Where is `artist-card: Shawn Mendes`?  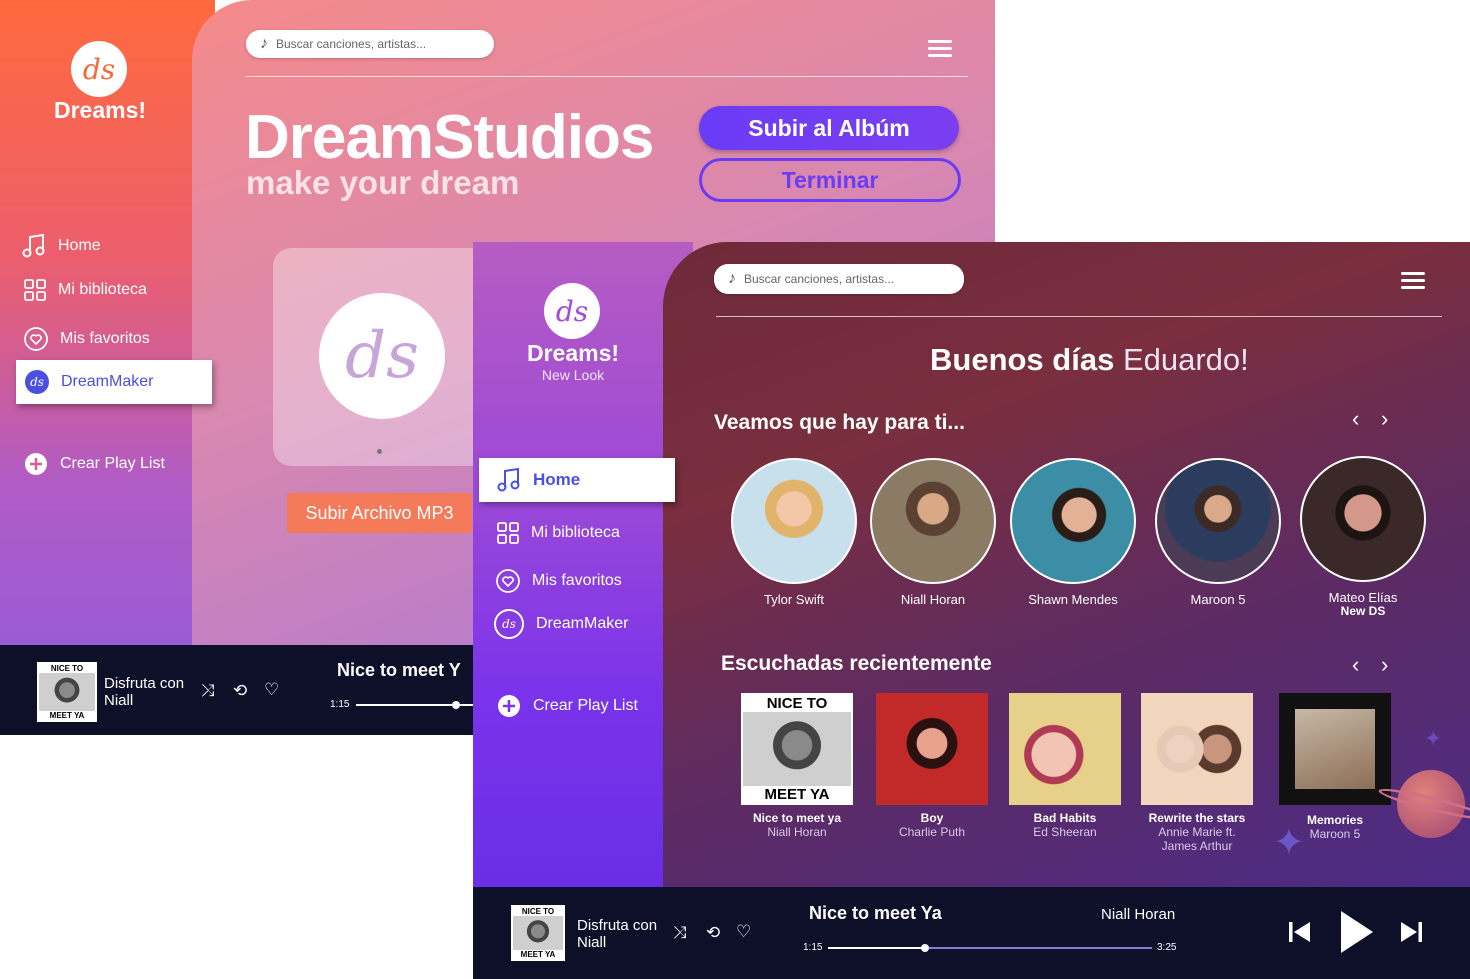
artist-card: Shawn Mendes is located at coordinates (1073, 532).